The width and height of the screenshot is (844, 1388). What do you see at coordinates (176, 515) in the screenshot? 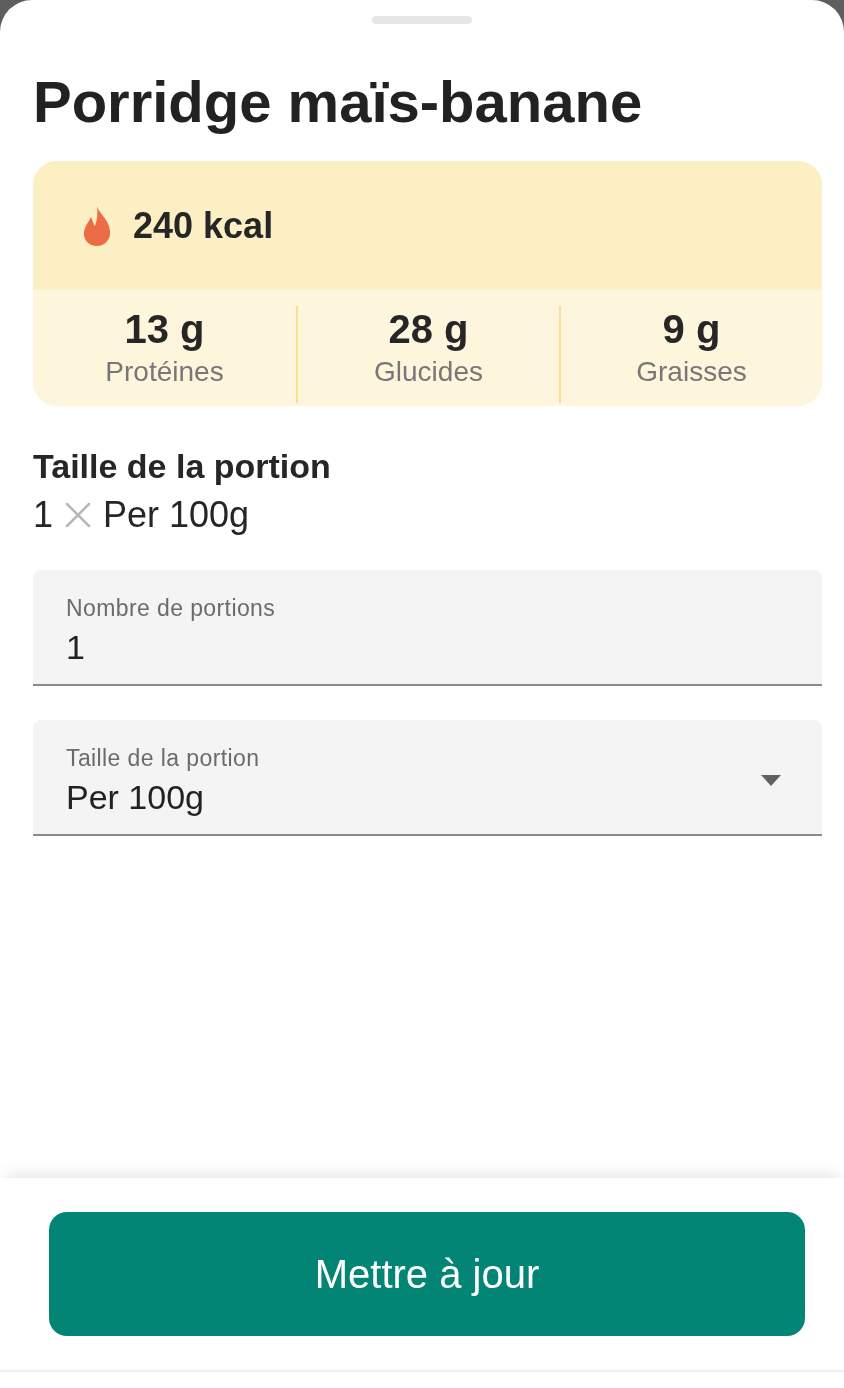
I see `serving-unit: Per 100g` at bounding box center [176, 515].